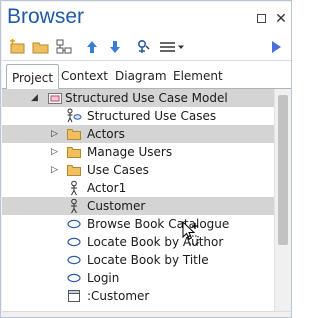  I want to click on scrollbar-thumb, so click(283, 170).